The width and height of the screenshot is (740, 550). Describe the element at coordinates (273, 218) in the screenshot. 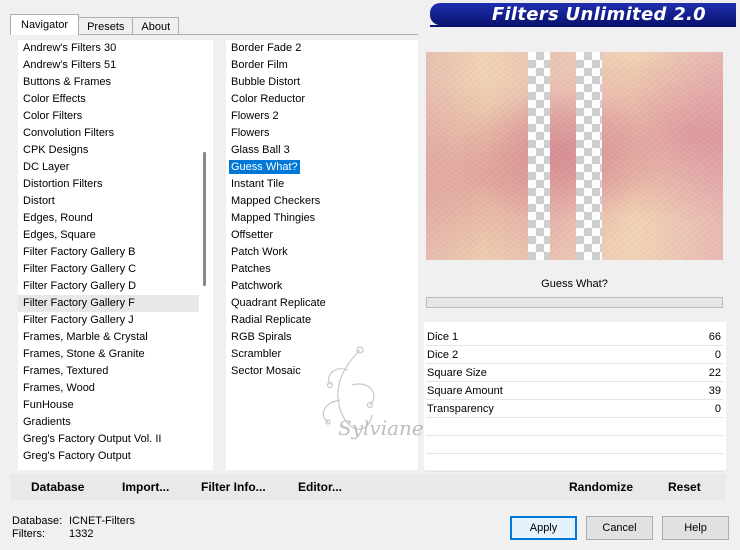

I see `filter-item-label: Mapped Thingies` at that location.